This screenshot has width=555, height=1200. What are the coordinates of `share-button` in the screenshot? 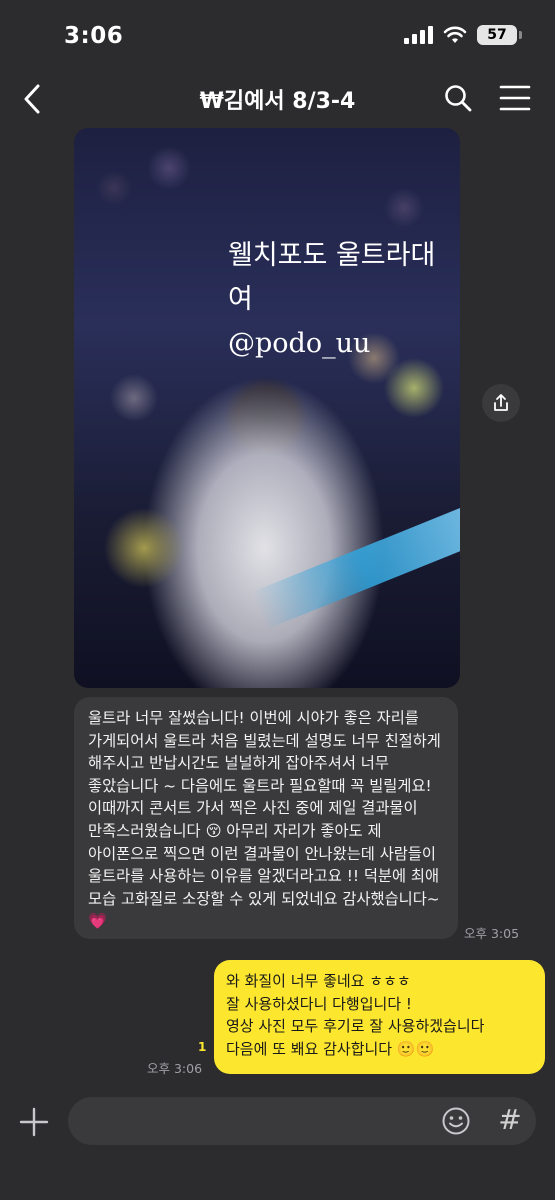 It's located at (501, 403).